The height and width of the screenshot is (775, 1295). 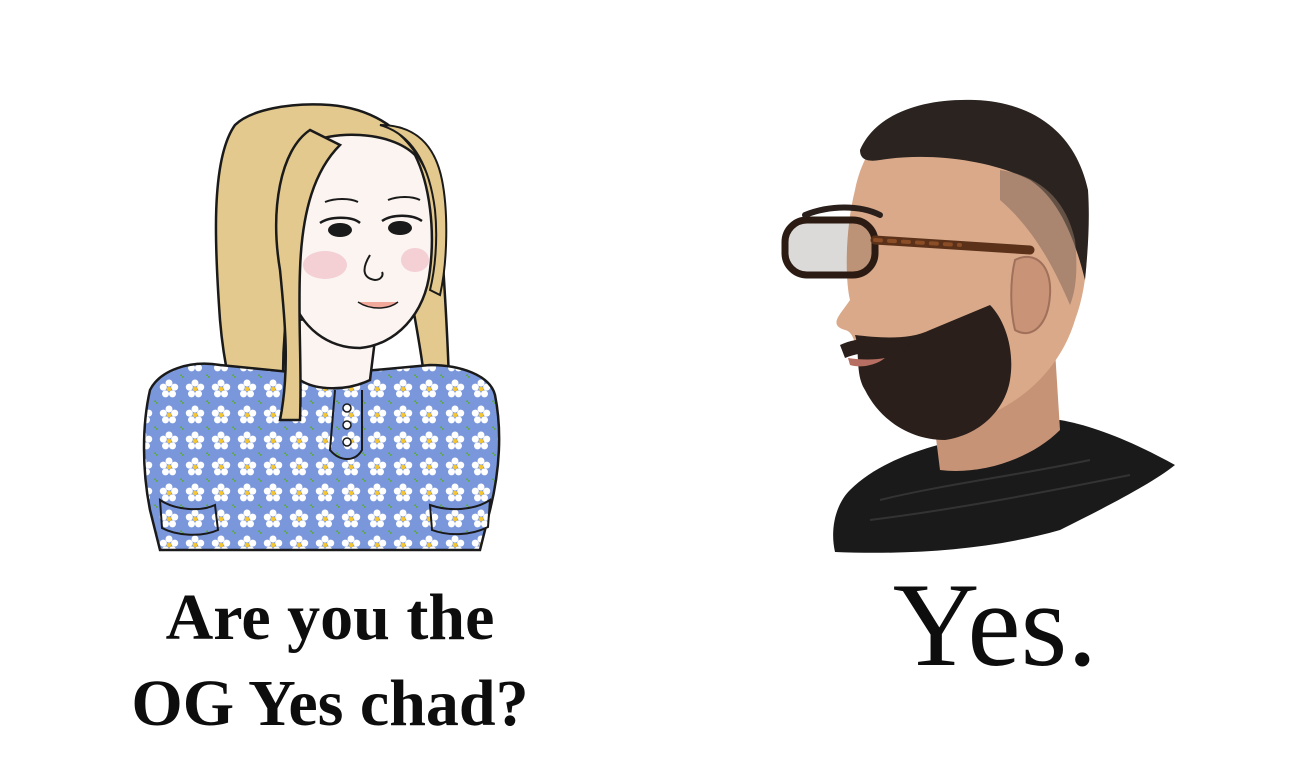 I want to click on question-line-2: OG Yes chad?, so click(x=330, y=703).